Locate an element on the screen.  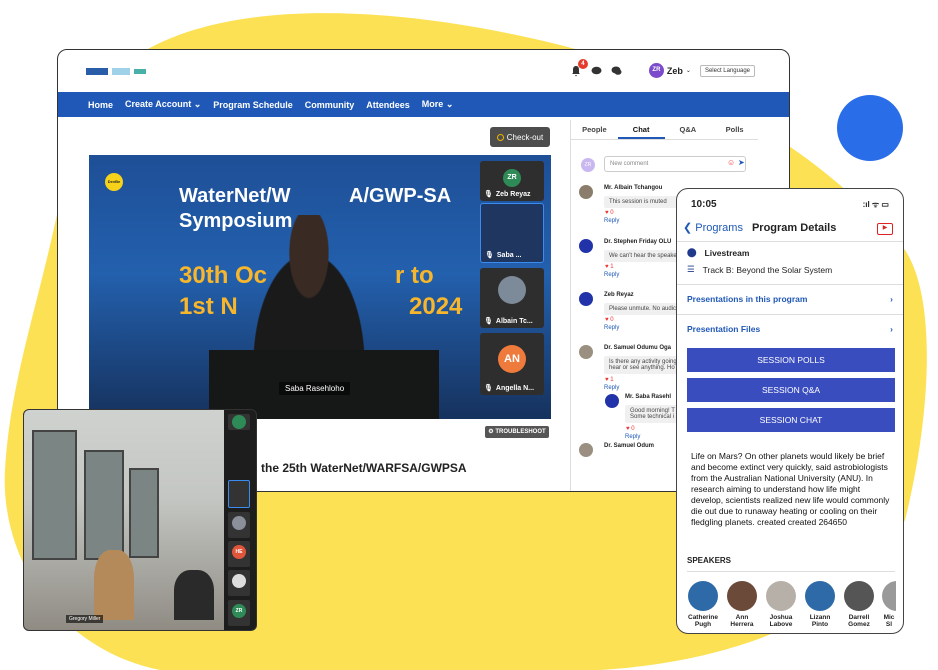
speaker-last: Herrera is located at coordinates (742, 624).